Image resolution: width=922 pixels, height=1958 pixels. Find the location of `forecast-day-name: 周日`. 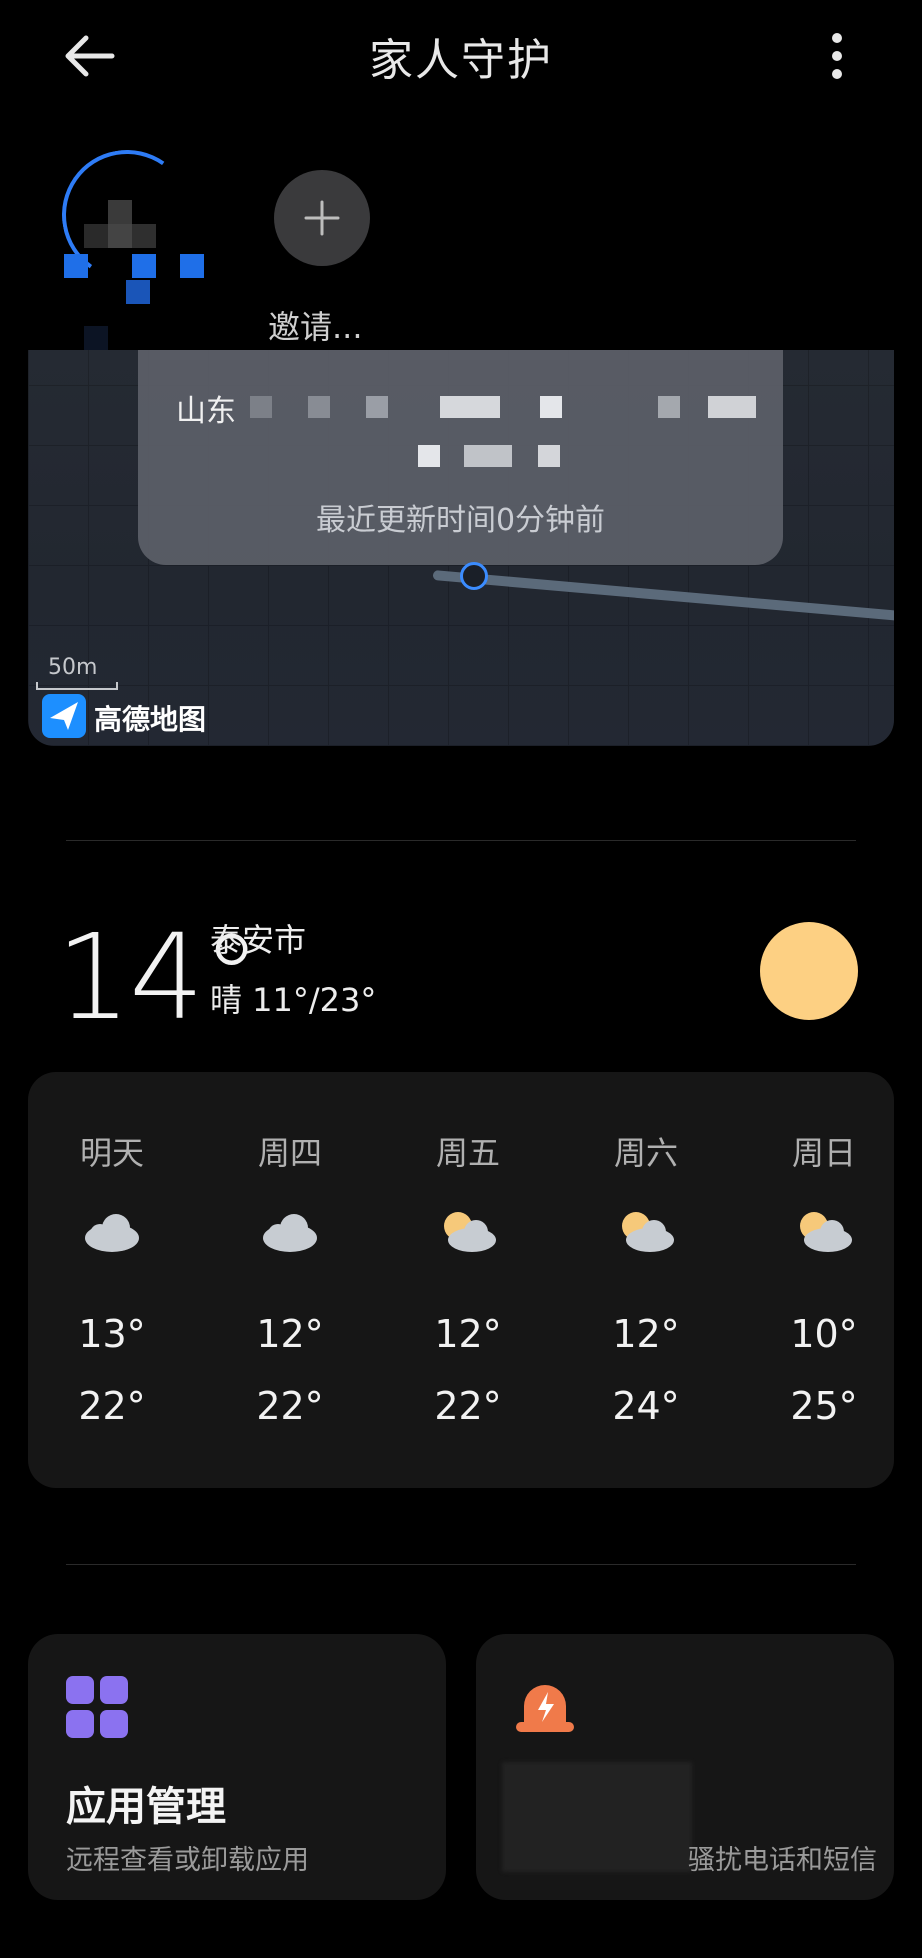

forecast-day-name: 周日 is located at coordinates (823, 1153).